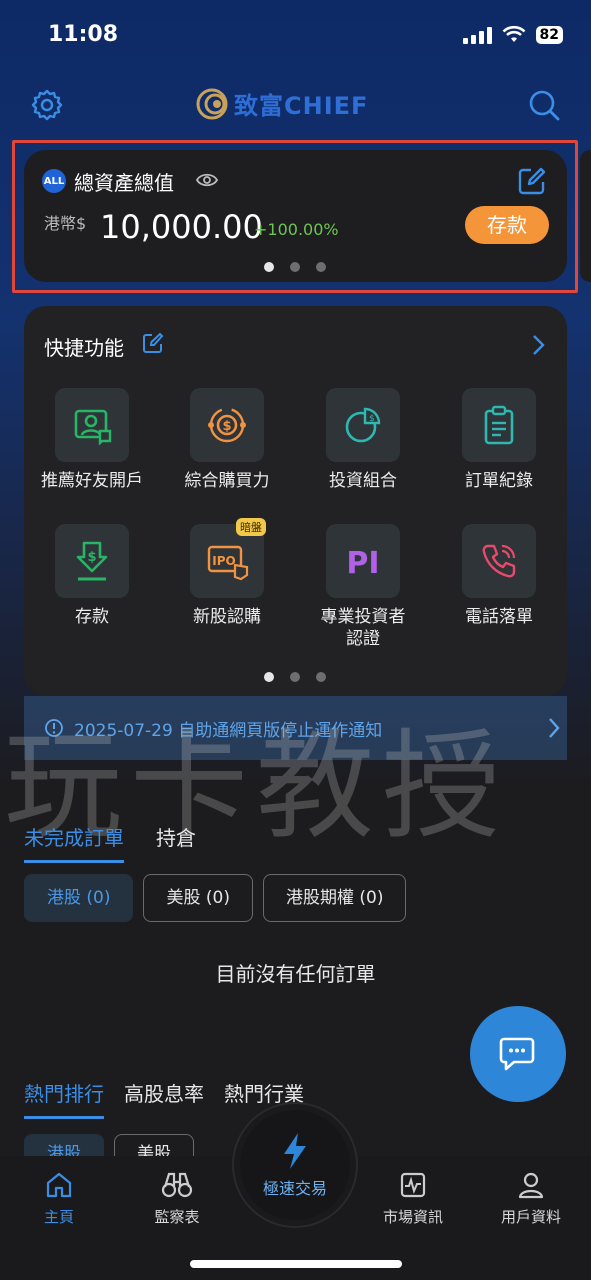  I want to click on nav-label: 監察表, so click(177, 1217).